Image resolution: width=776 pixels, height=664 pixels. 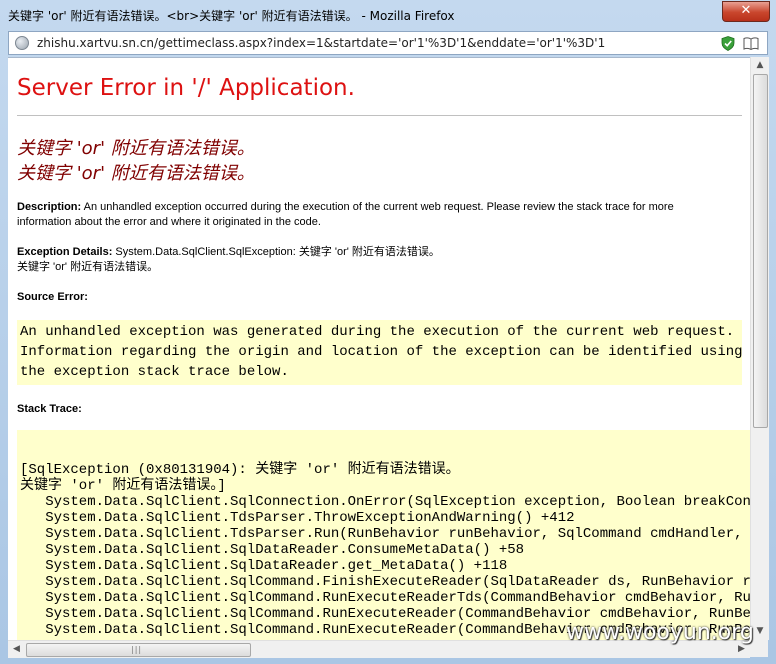 What do you see at coordinates (22, 43) in the screenshot?
I see `site-identity-icon` at bounding box center [22, 43].